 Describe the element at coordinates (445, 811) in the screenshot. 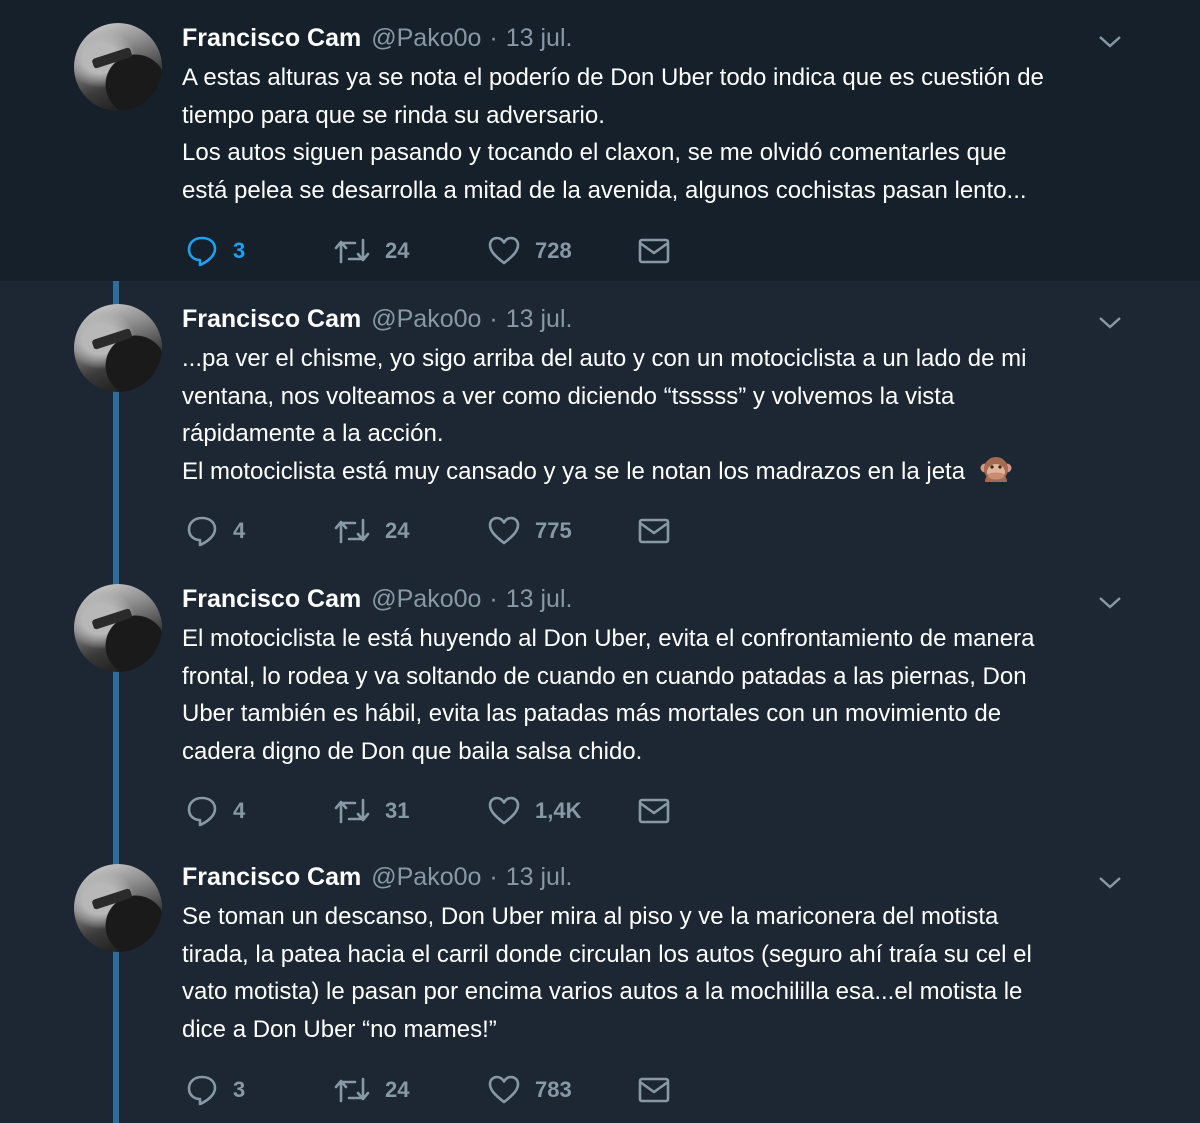

I see `tweet-actions: 4 31 1,4K` at that location.